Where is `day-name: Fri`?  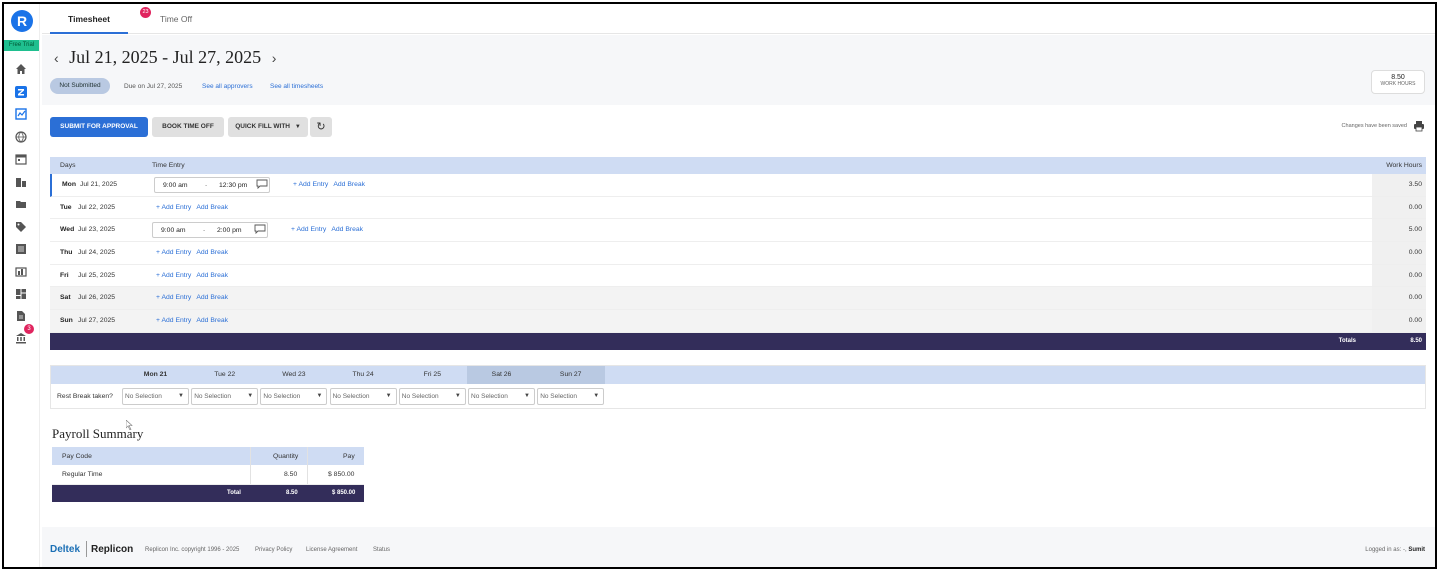 day-name: Fri is located at coordinates (64, 275).